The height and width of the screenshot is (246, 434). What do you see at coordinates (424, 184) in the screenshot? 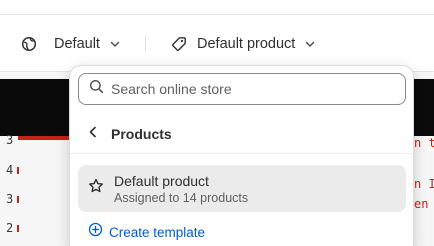
I see `preview-text: n Ip` at bounding box center [424, 184].